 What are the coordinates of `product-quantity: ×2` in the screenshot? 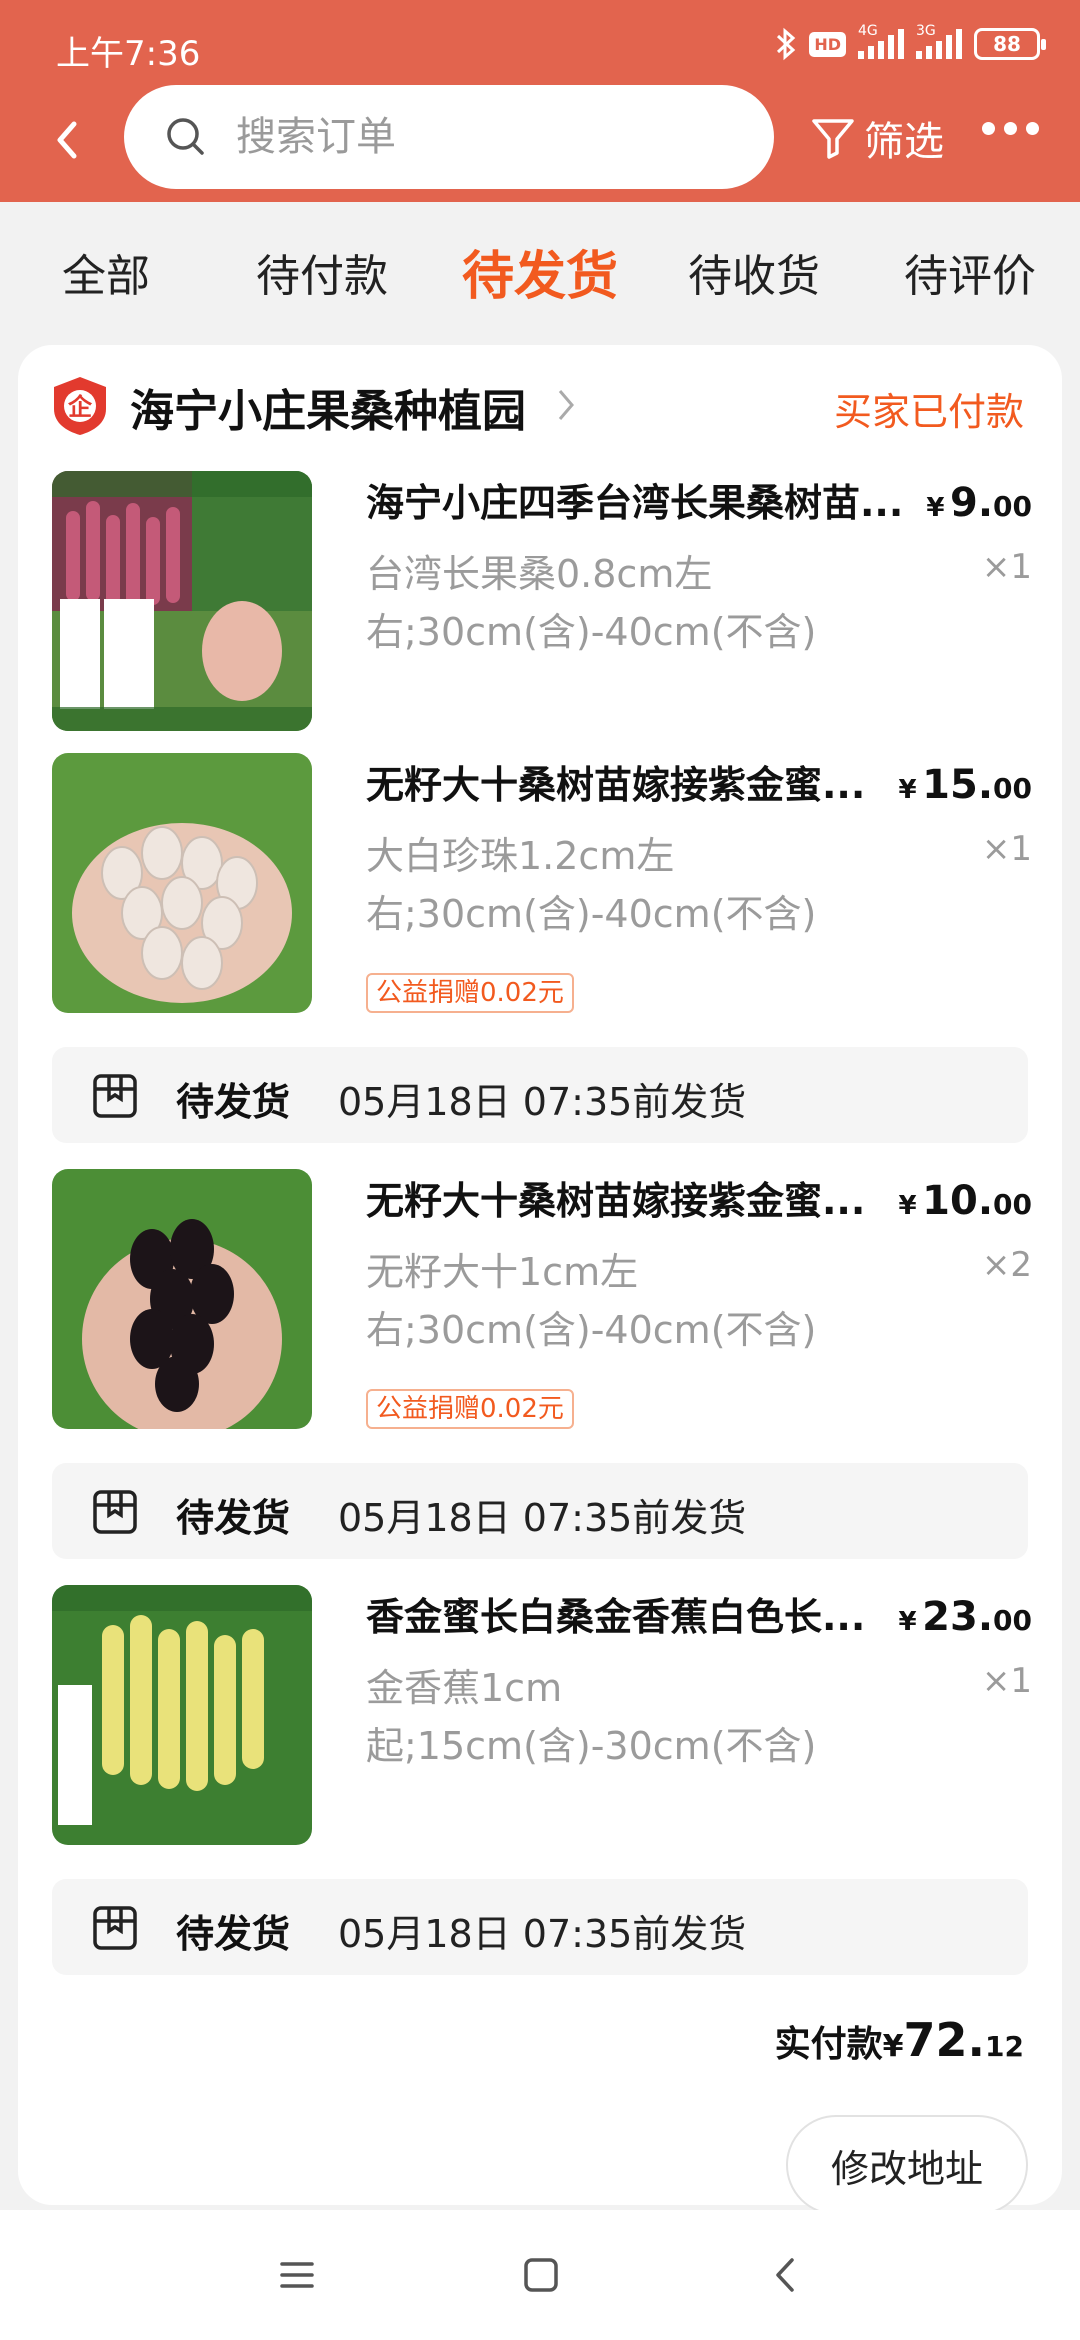 It's located at (1006, 1265).